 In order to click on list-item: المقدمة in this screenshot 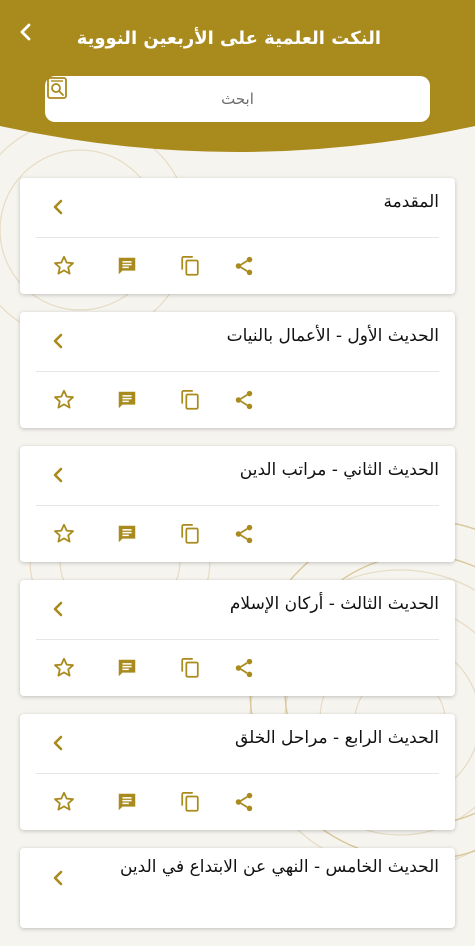, I will do `click(237, 236)`.